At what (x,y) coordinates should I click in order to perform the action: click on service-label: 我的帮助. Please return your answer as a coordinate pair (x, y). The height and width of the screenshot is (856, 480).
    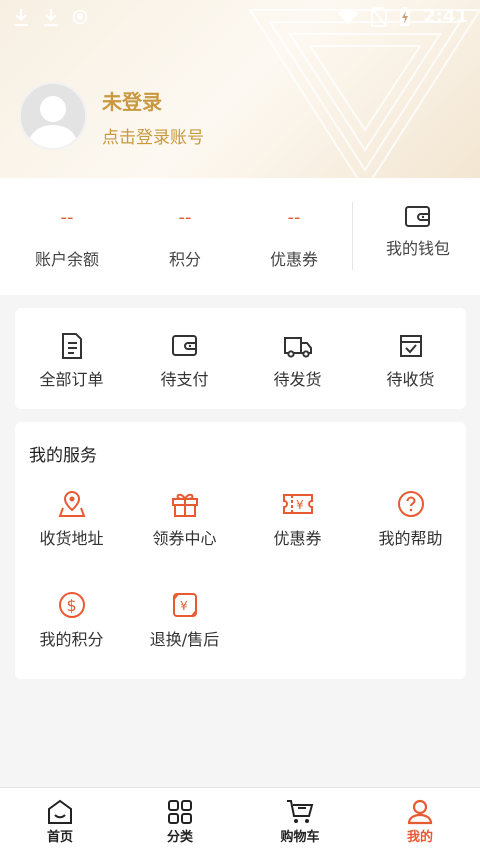
    Looking at the image, I should click on (410, 538).